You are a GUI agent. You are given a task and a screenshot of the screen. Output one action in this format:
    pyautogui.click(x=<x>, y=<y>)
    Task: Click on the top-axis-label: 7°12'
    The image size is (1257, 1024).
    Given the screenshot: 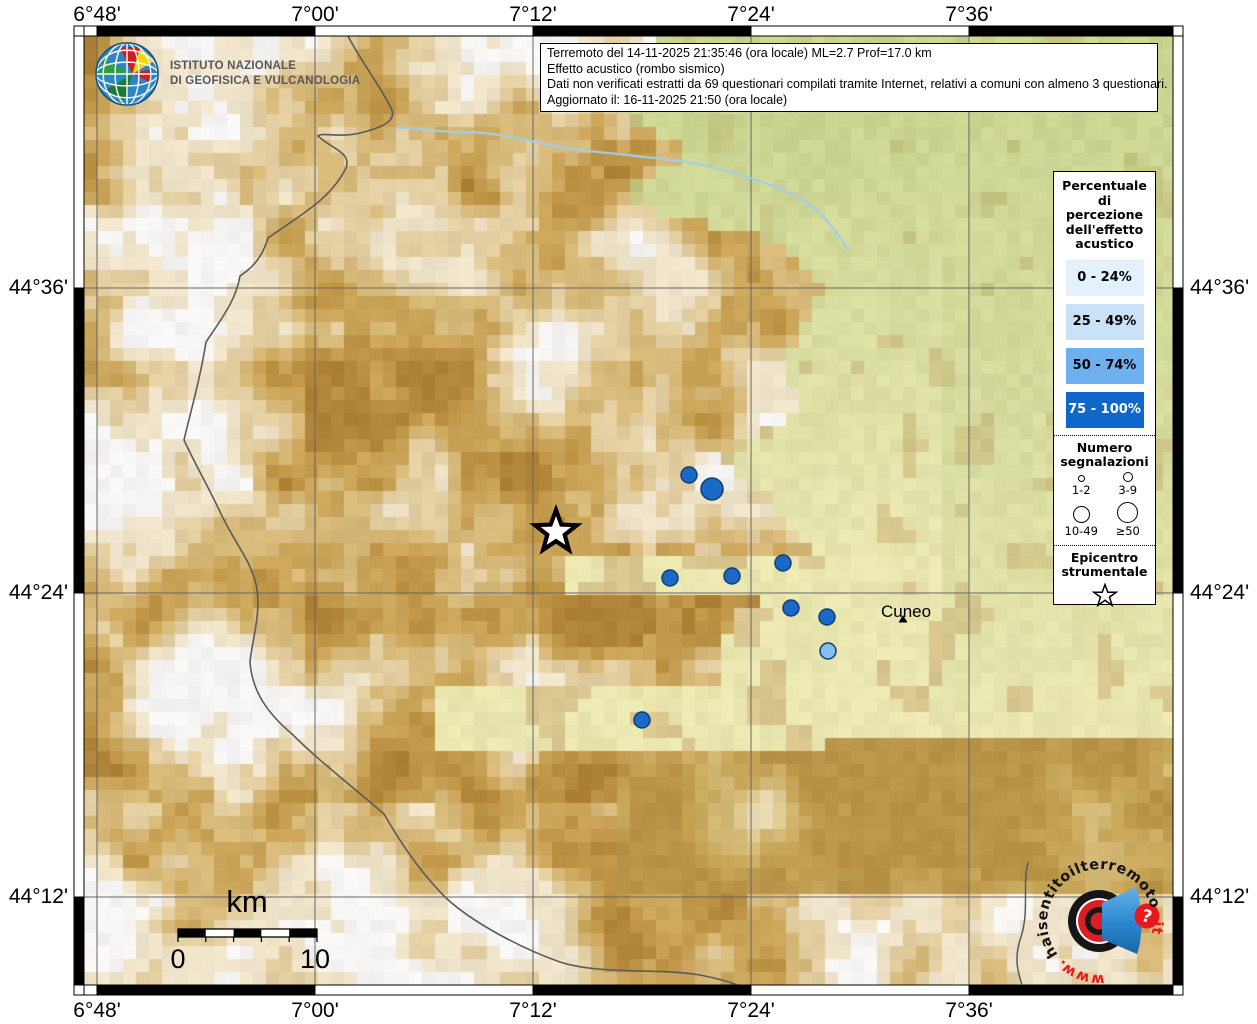 What is the action you would take?
    pyautogui.click(x=533, y=14)
    